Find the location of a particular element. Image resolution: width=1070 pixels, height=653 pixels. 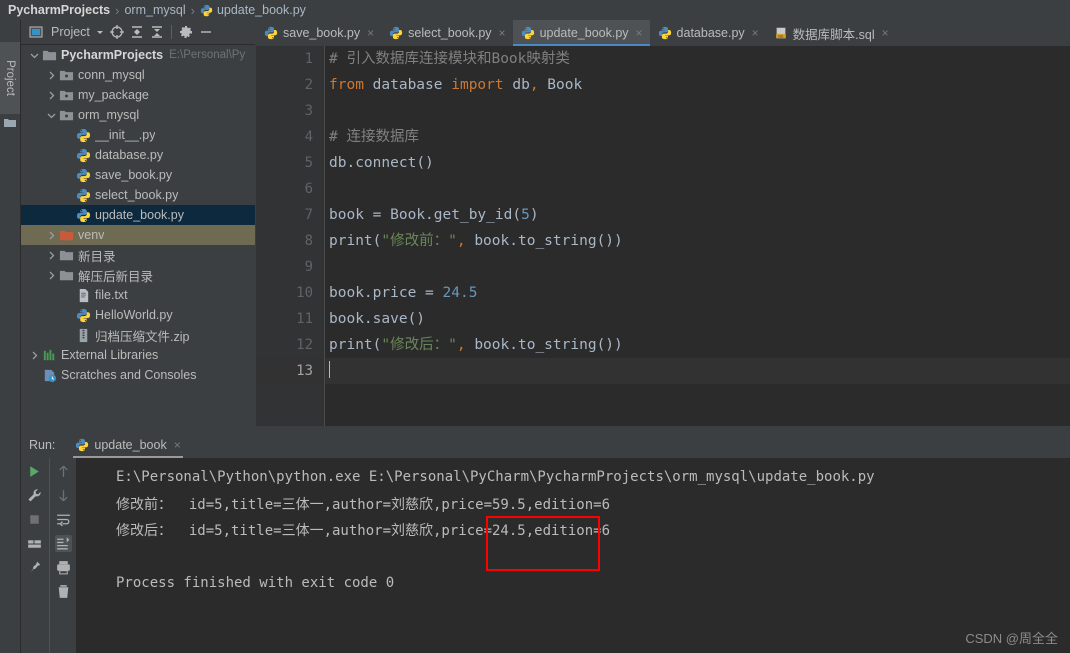

svg-text: SQL is located at coordinates (780, 36).